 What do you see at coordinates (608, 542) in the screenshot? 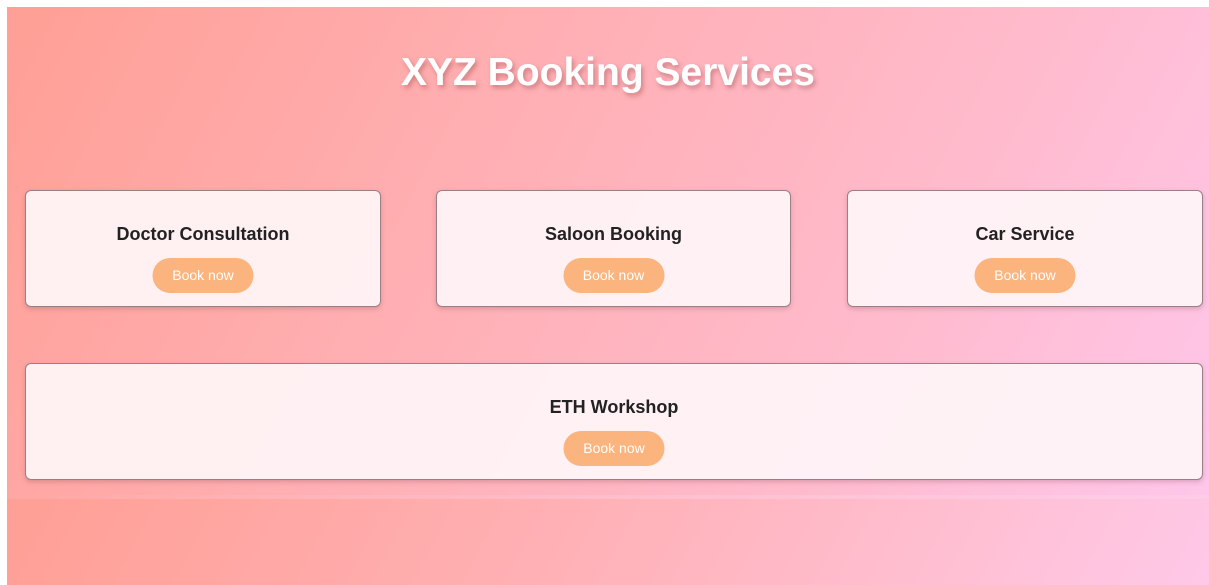
I see `page-bottom-area` at bounding box center [608, 542].